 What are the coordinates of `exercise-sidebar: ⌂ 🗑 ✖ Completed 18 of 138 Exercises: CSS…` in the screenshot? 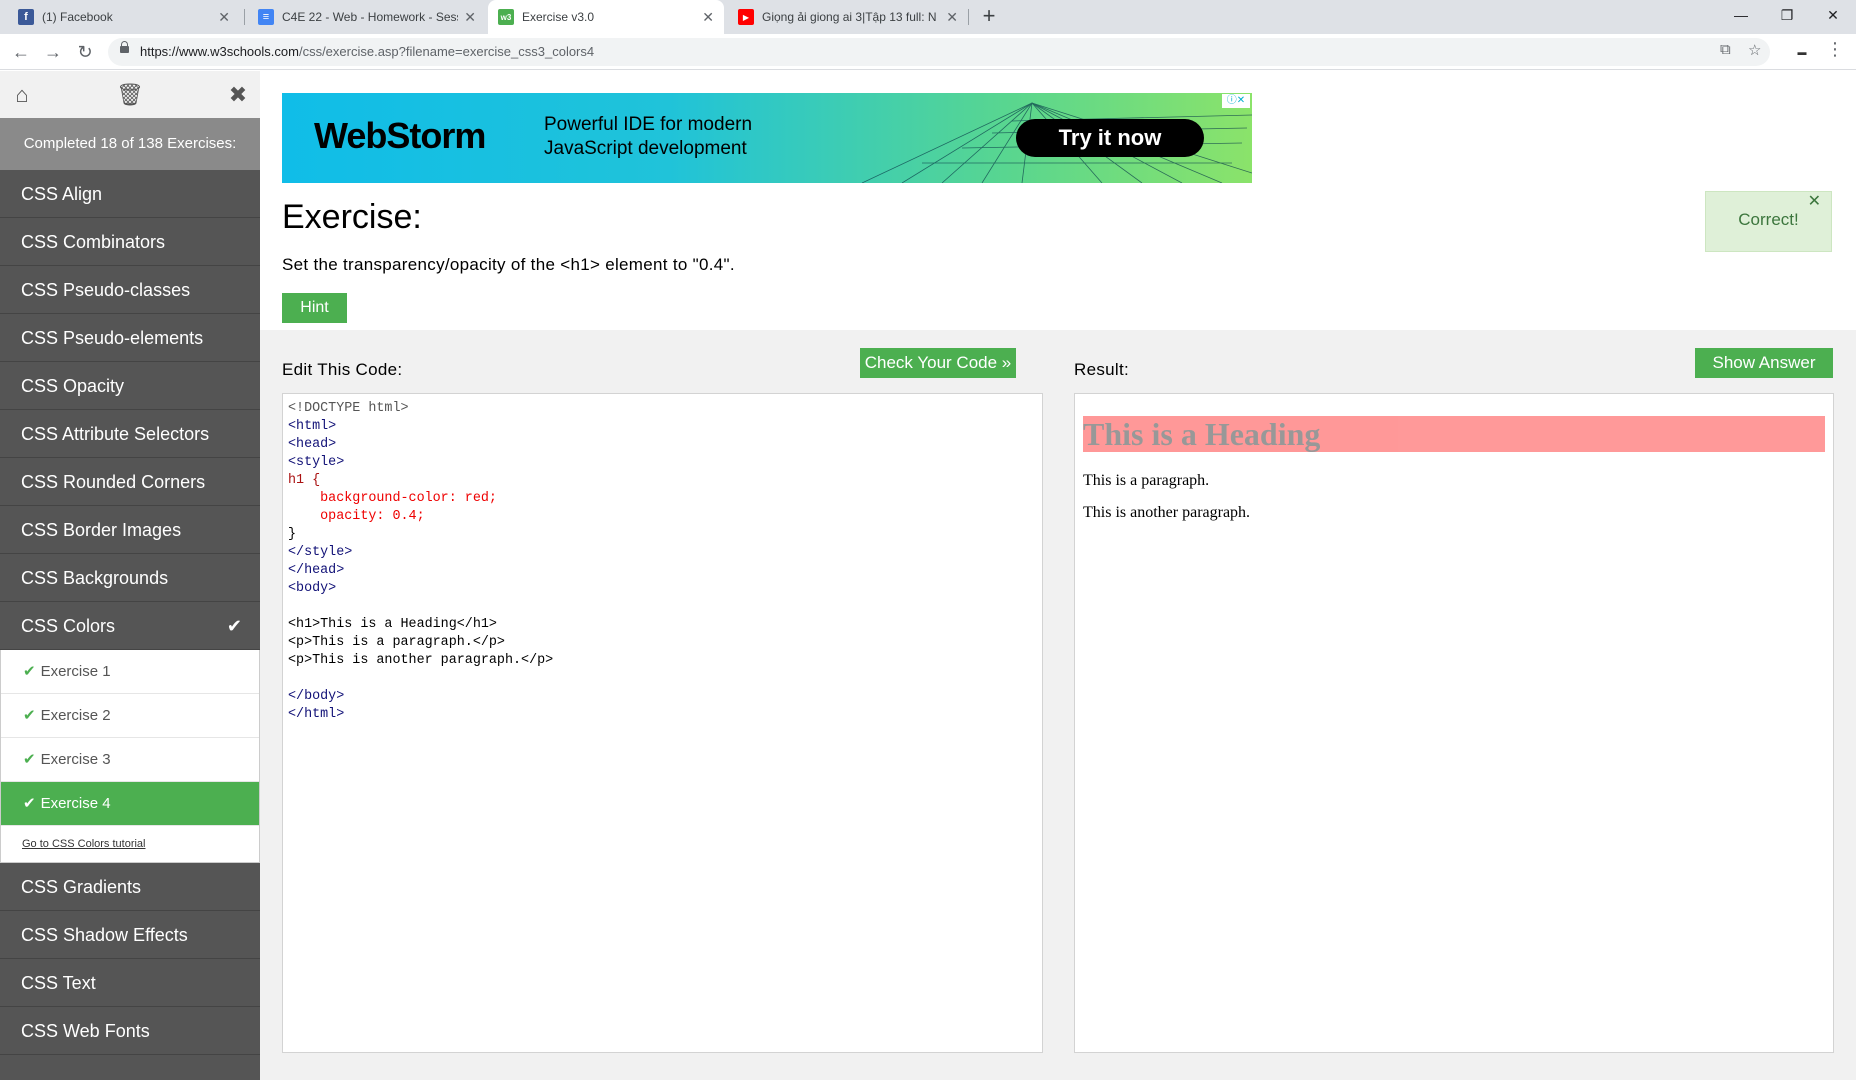 It's located at (130, 575).